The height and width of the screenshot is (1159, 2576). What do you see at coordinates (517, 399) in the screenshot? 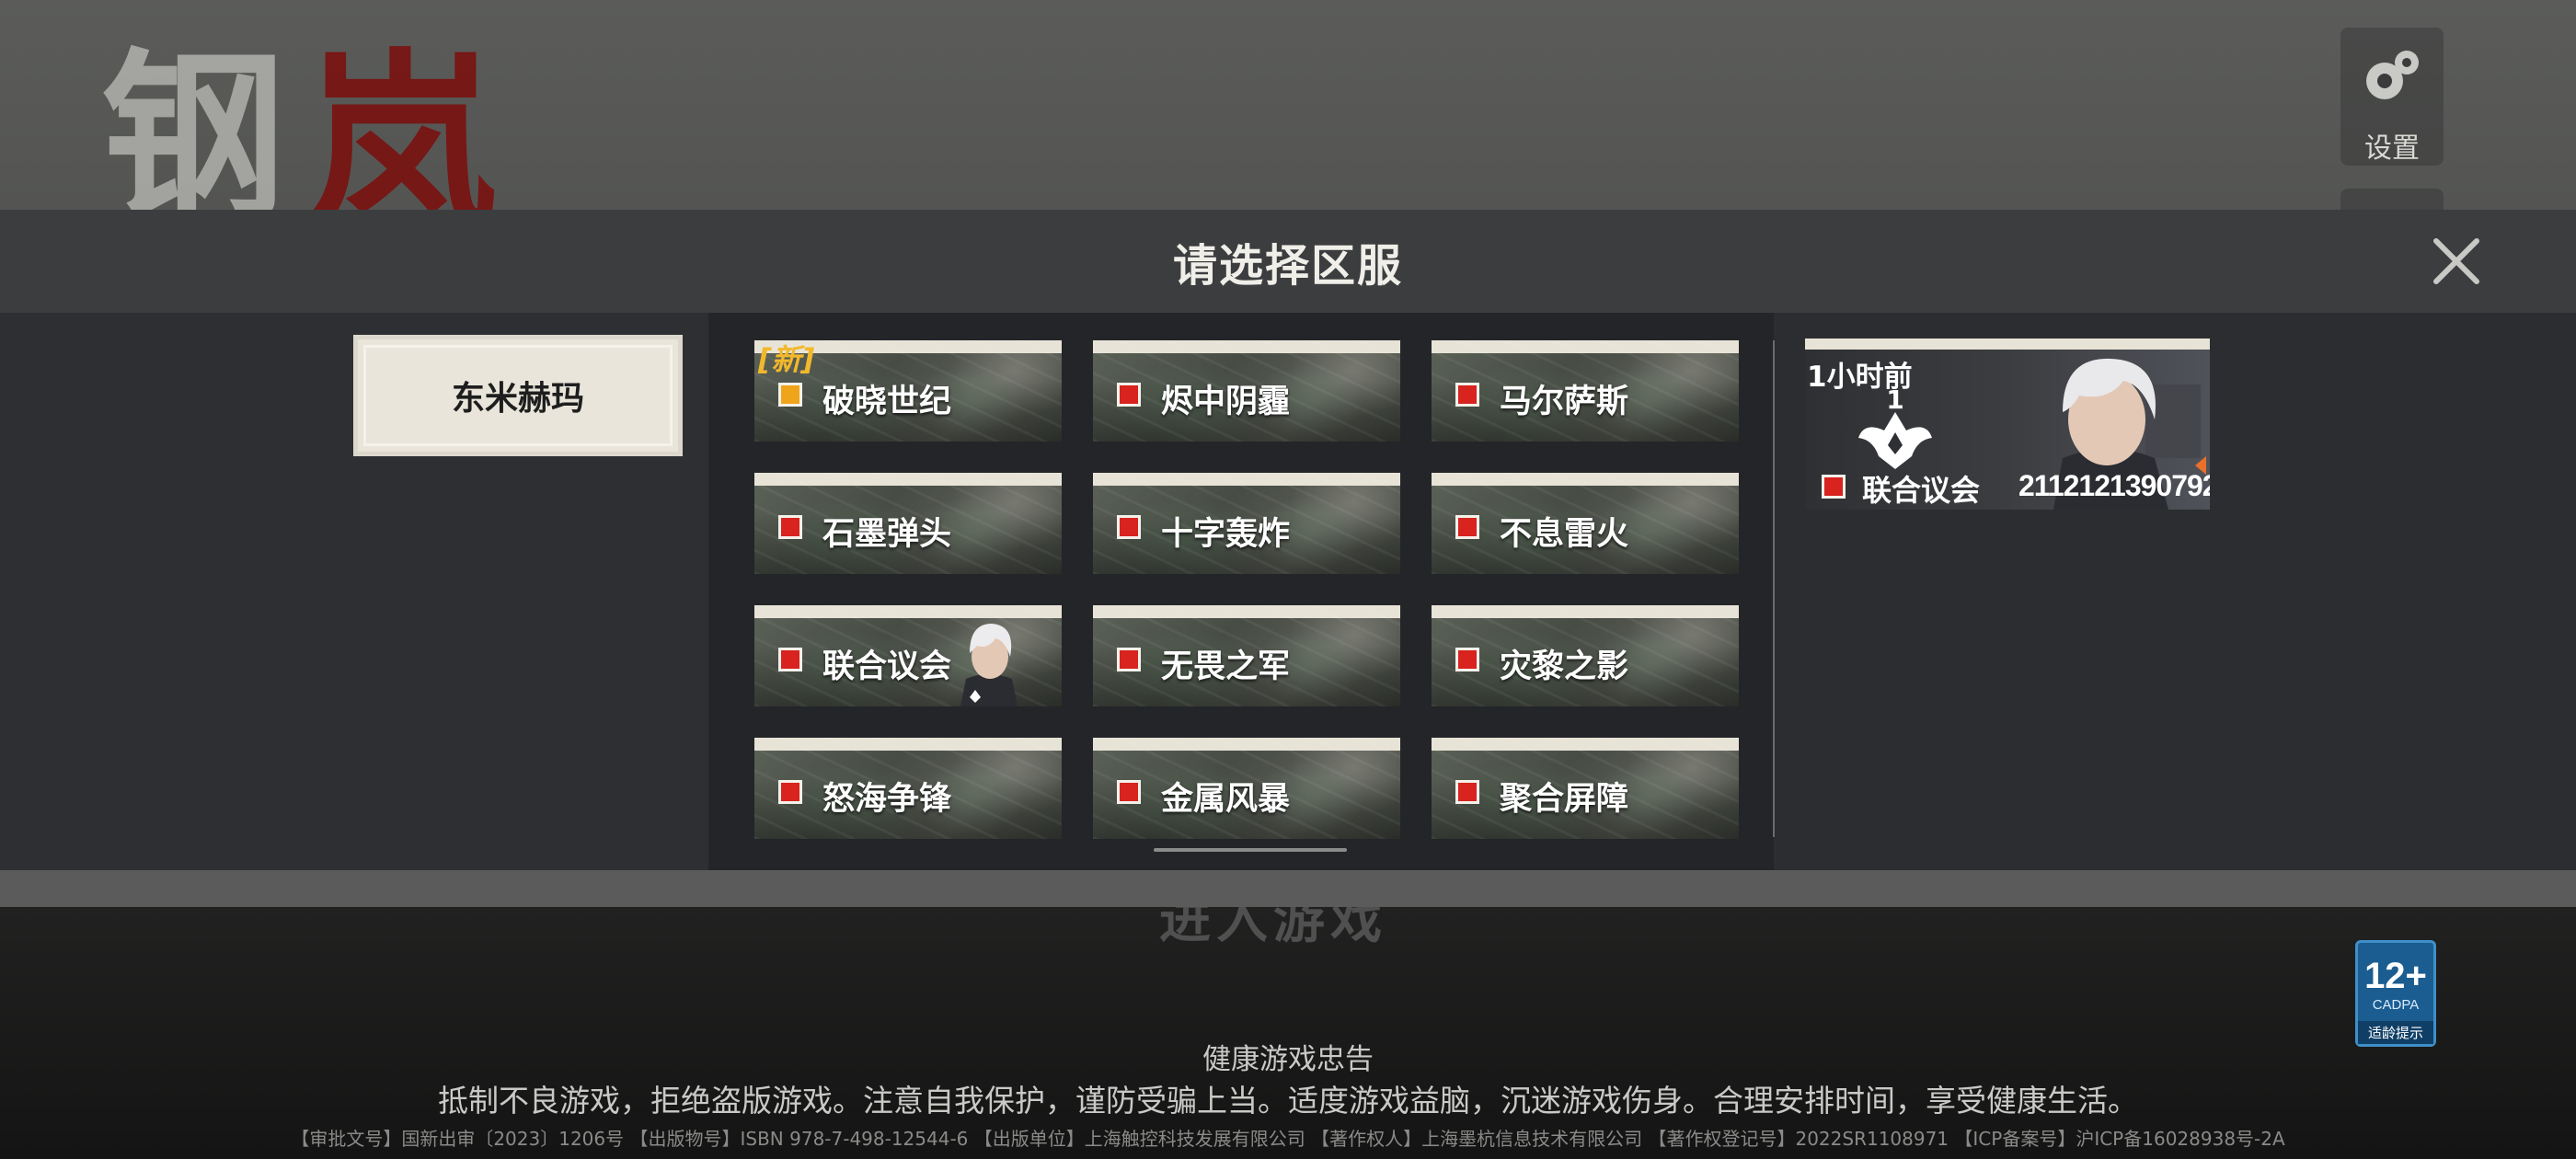
I see `region-tab-label: 东米赫玛` at bounding box center [517, 399].